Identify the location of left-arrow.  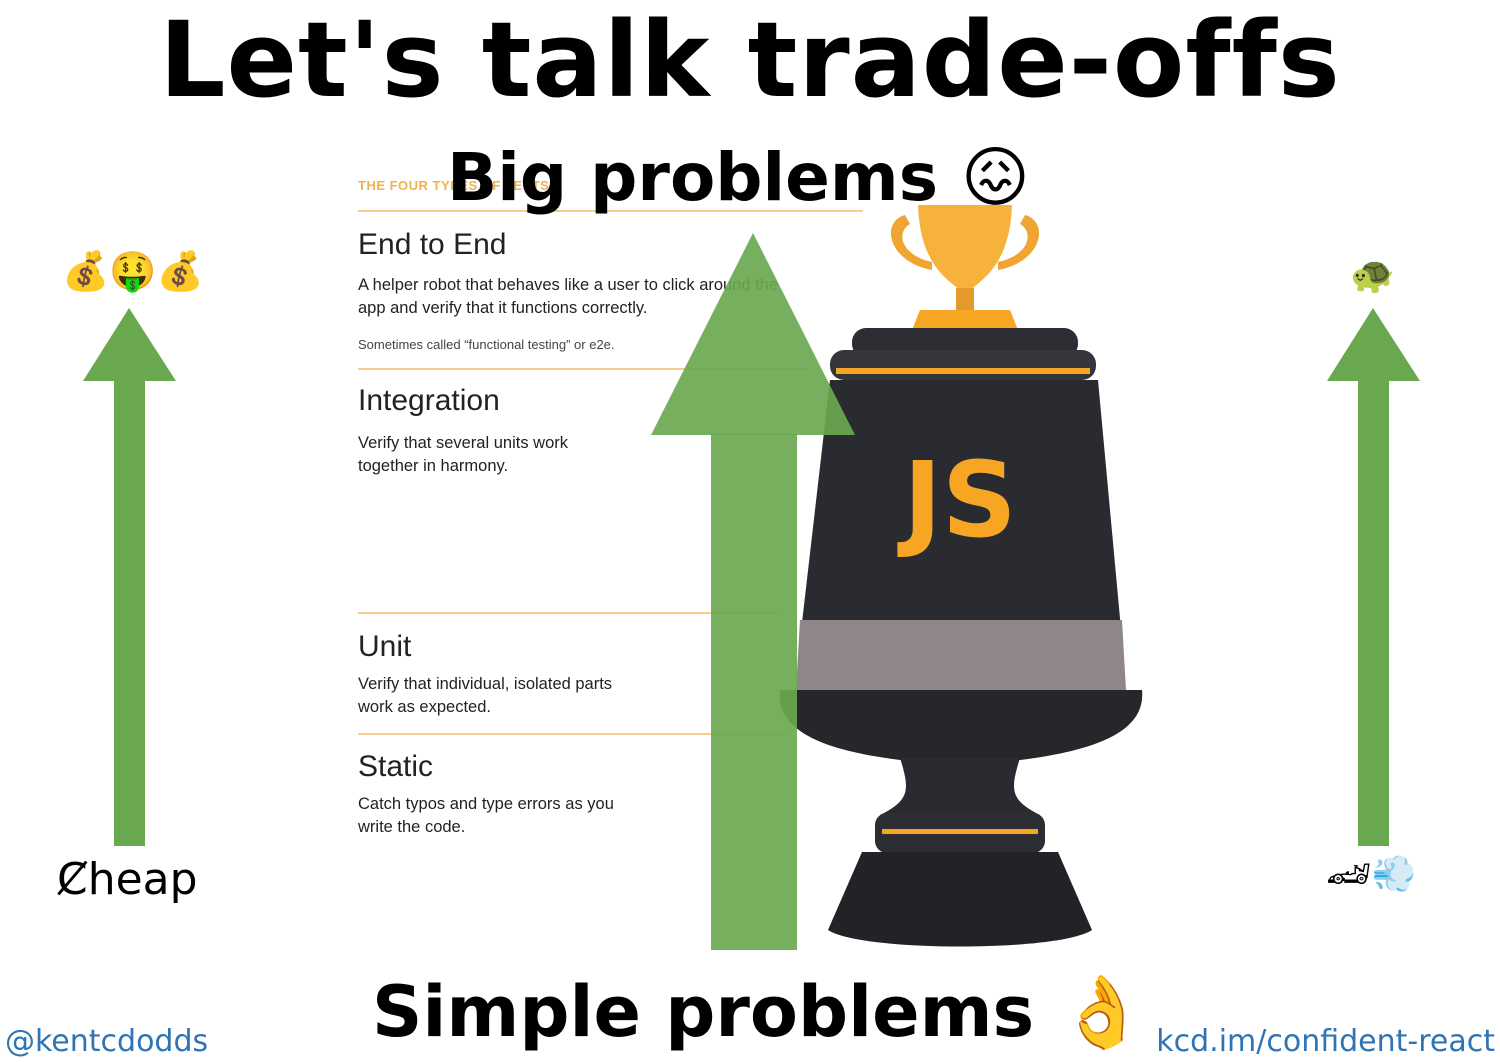
(129, 577).